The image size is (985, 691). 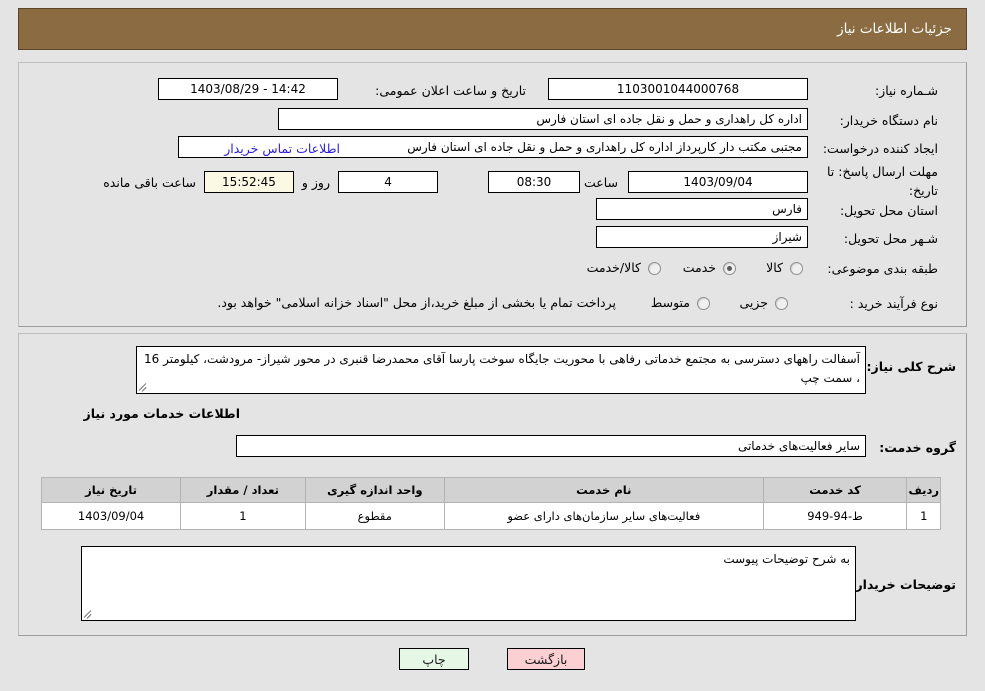 I want to click on page-header: جزئیات اطلاعات نیاز, so click(x=492, y=29).